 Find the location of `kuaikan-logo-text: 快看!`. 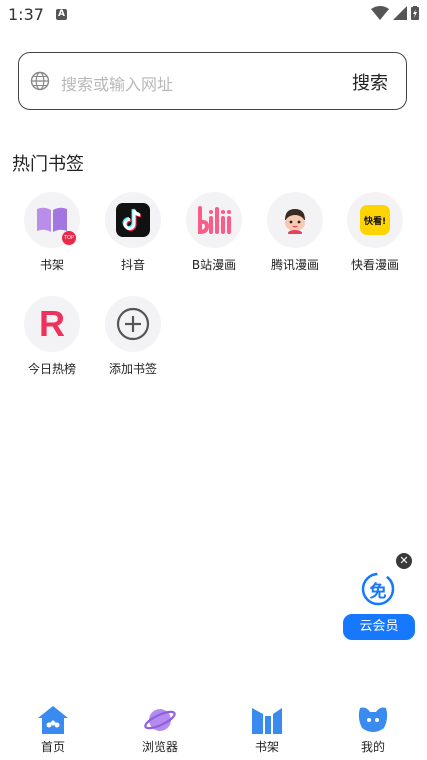

kuaikan-logo-text: 快看! is located at coordinates (375, 221).